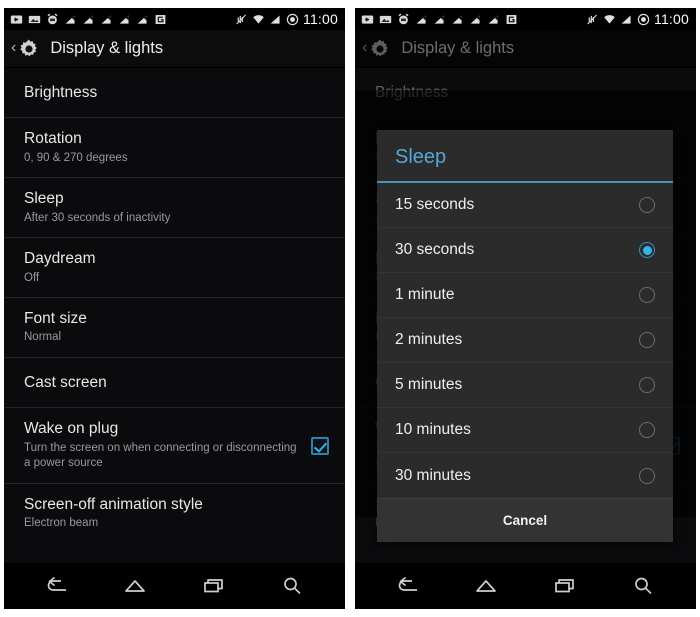 This screenshot has width=700, height=617. I want to click on row-subtitle: 0, 90 & 270 degrees, so click(76, 157).